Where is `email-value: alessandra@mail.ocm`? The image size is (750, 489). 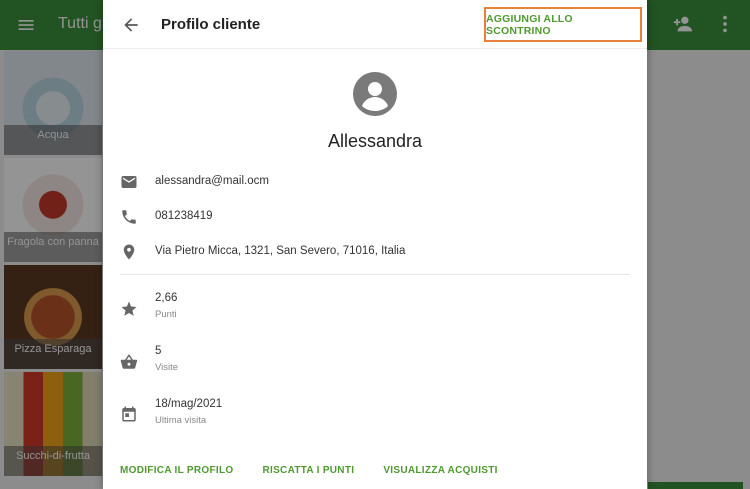
email-value: alessandra@mail.ocm is located at coordinates (212, 181).